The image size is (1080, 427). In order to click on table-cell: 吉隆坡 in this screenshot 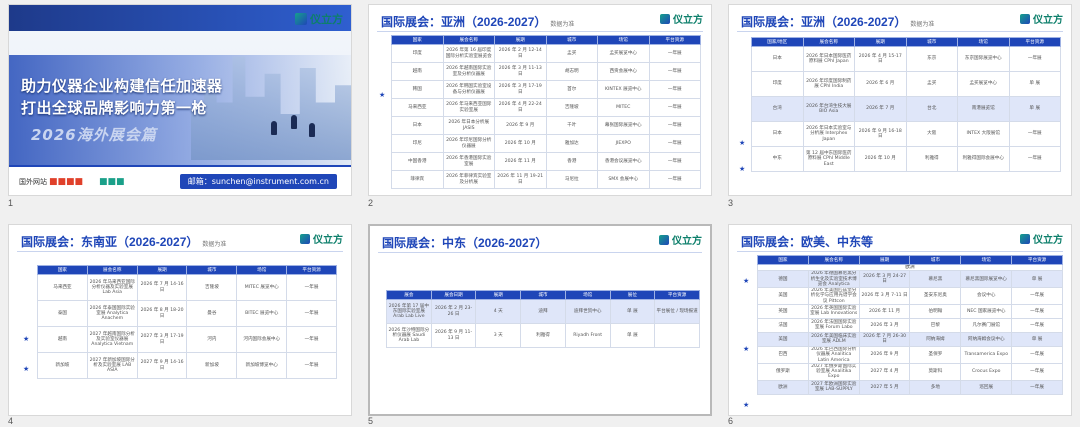, I will do `click(212, 287)`.